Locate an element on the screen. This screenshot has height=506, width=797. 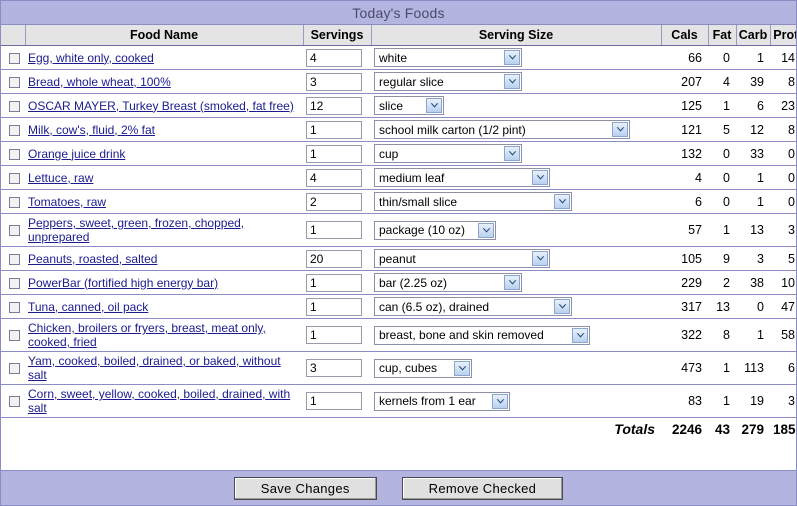
cals-value: 121 is located at coordinates (684, 129).